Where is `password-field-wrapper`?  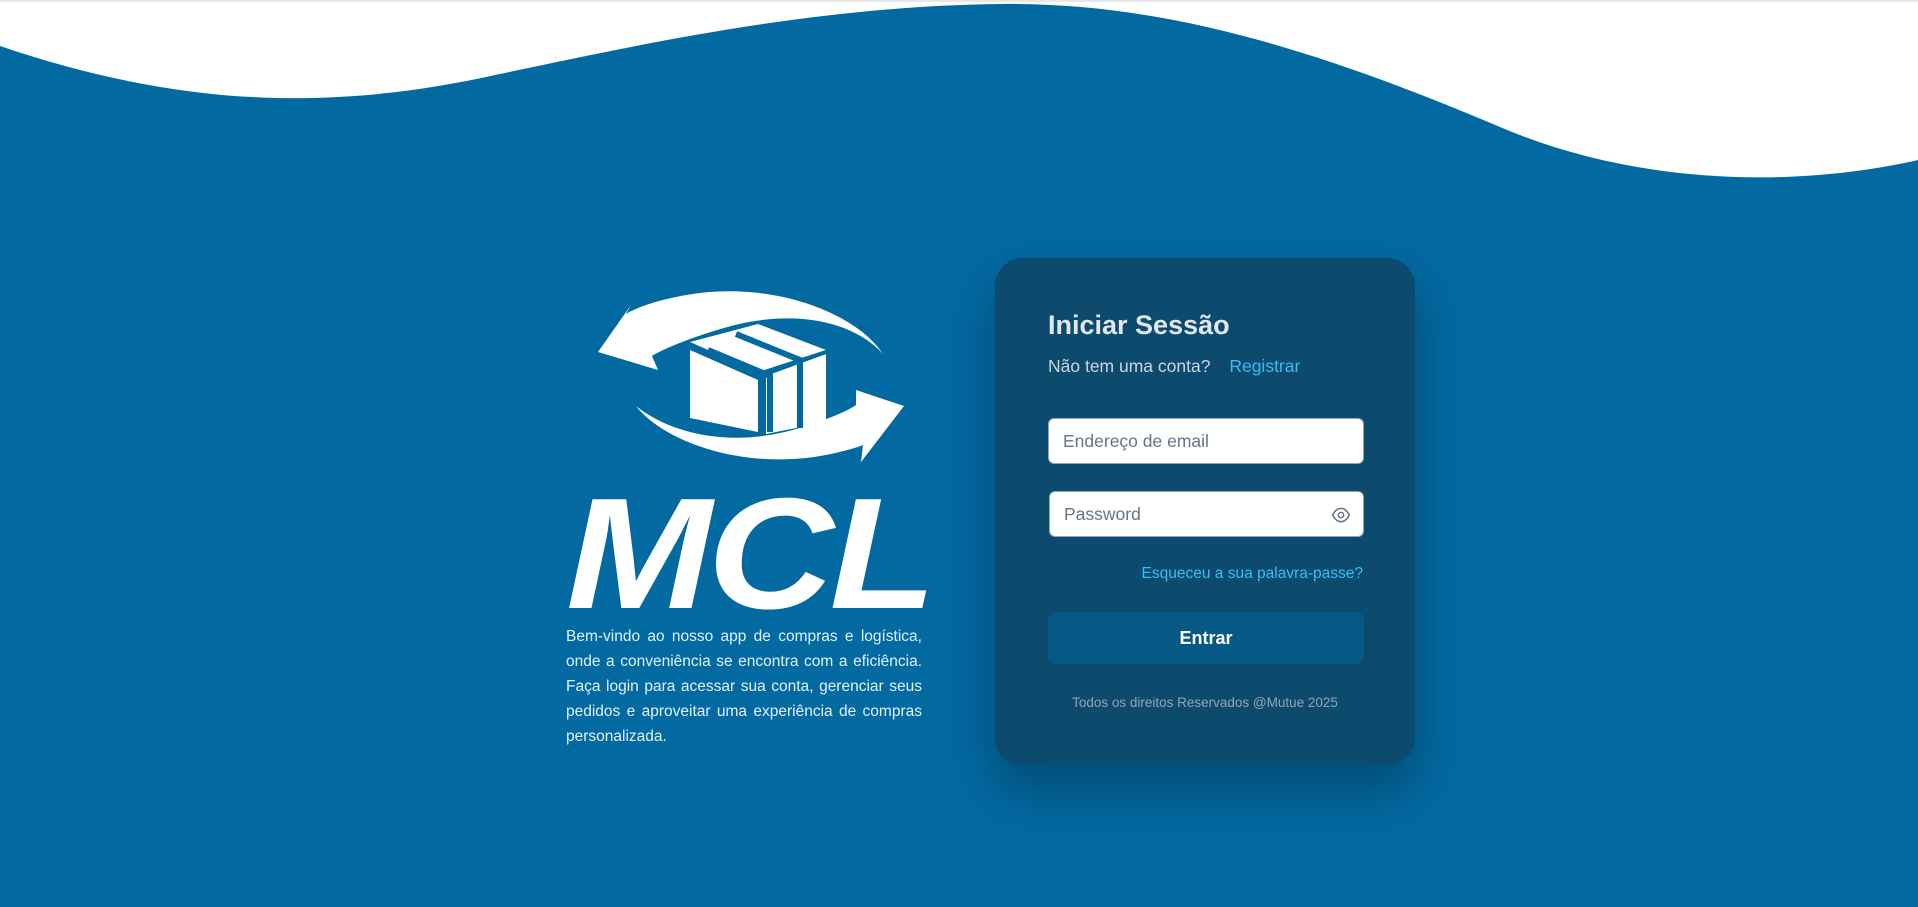 password-field-wrapper is located at coordinates (1206, 514).